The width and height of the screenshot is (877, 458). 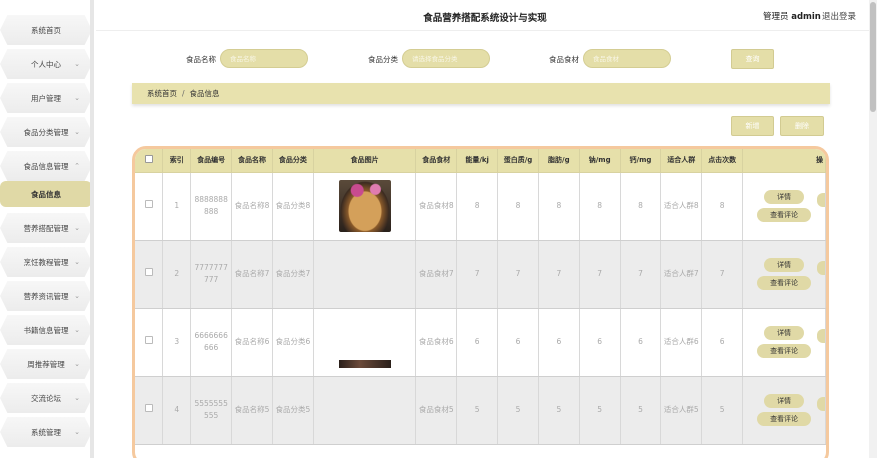 What do you see at coordinates (293, 206) in the screenshot?
I see `cell-category: 食品分类8` at bounding box center [293, 206].